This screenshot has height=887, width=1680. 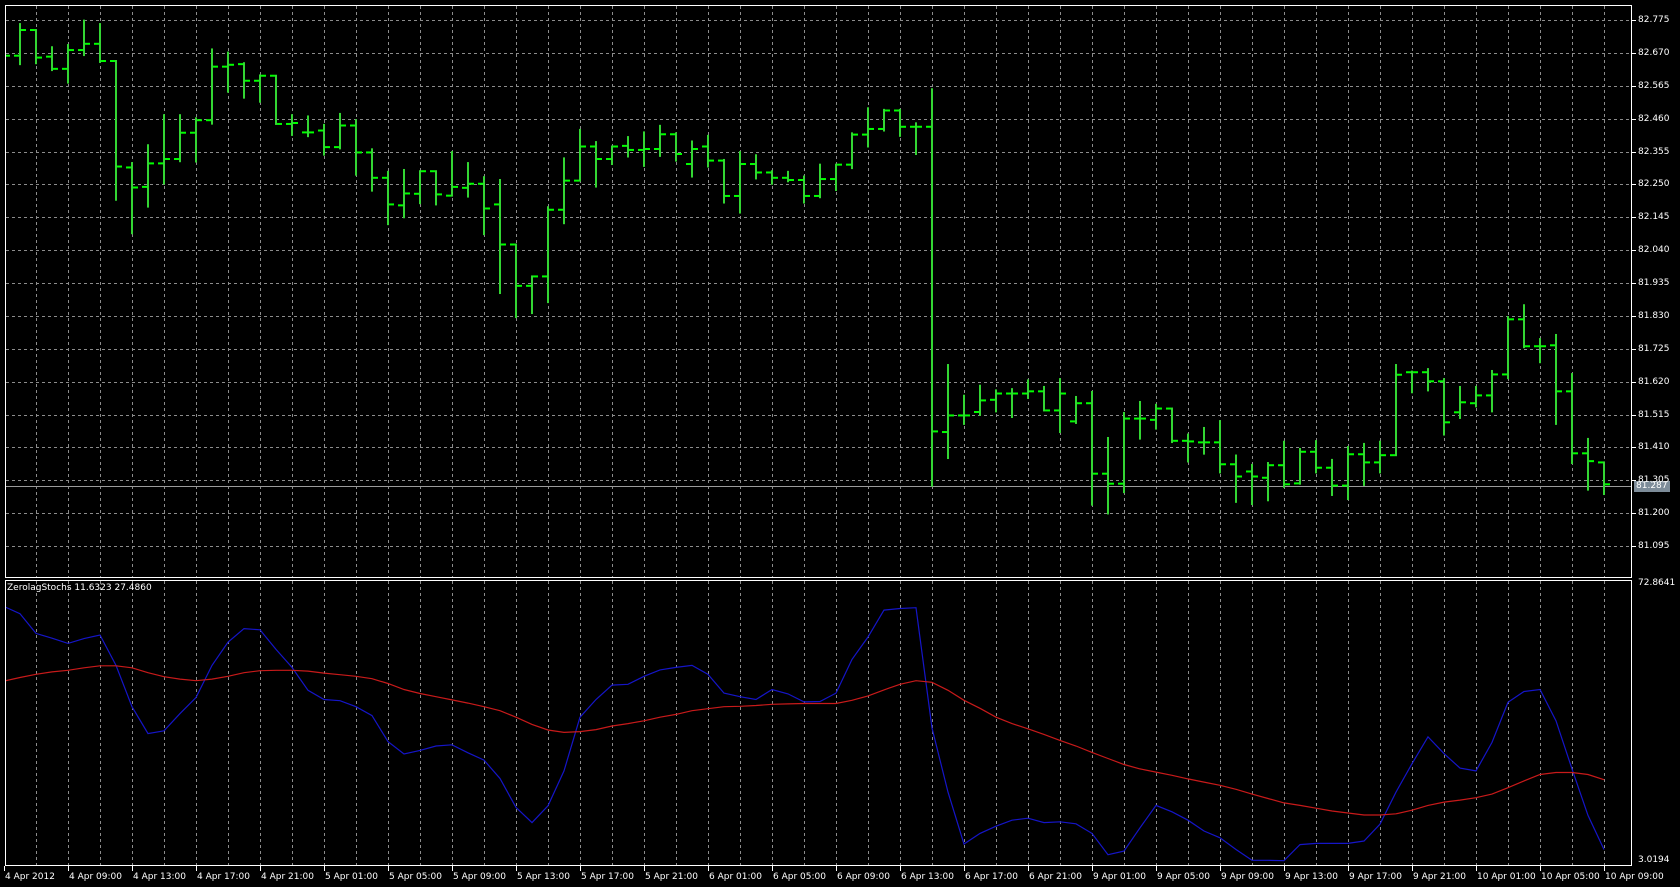 I want to click on time-axis-label: 9 Apr 13:00, so click(x=1311, y=877).